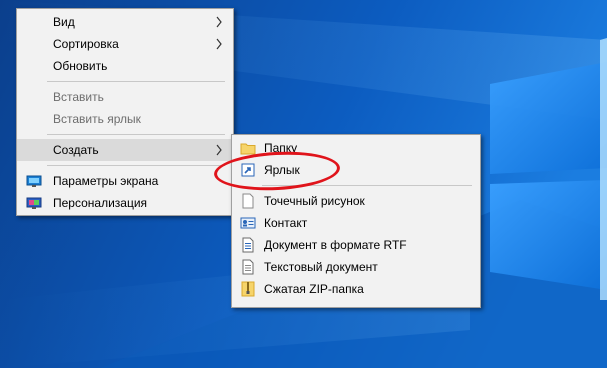 This screenshot has height=368, width=607. What do you see at coordinates (281, 148) in the screenshot?
I see `menu-item-label: Папку` at bounding box center [281, 148].